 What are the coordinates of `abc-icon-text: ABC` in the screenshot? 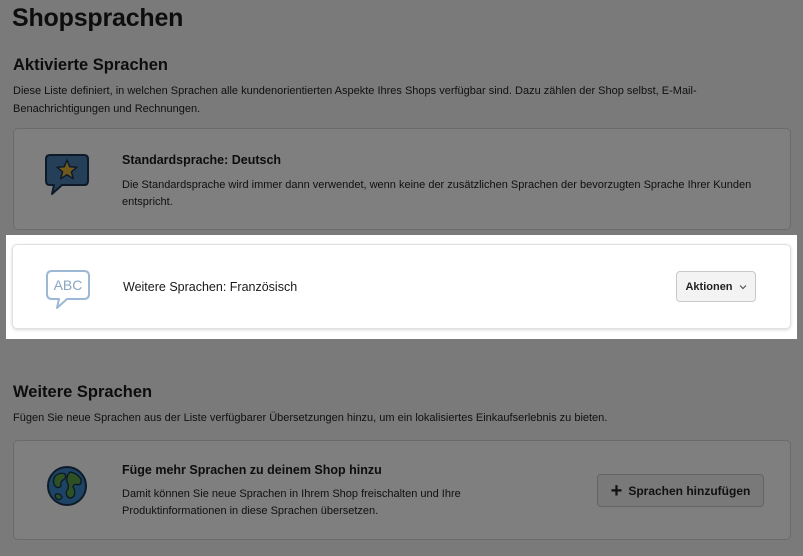 It's located at (68, 285).